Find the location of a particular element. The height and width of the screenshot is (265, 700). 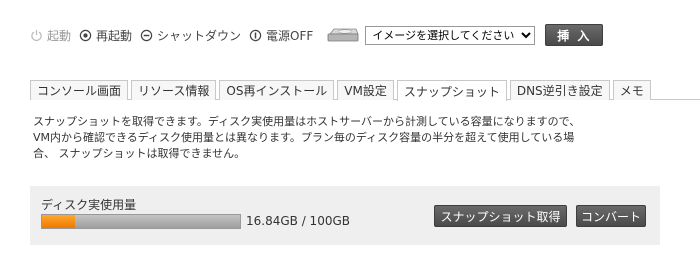

poweroff-label: 電源OFF is located at coordinates (290, 35).